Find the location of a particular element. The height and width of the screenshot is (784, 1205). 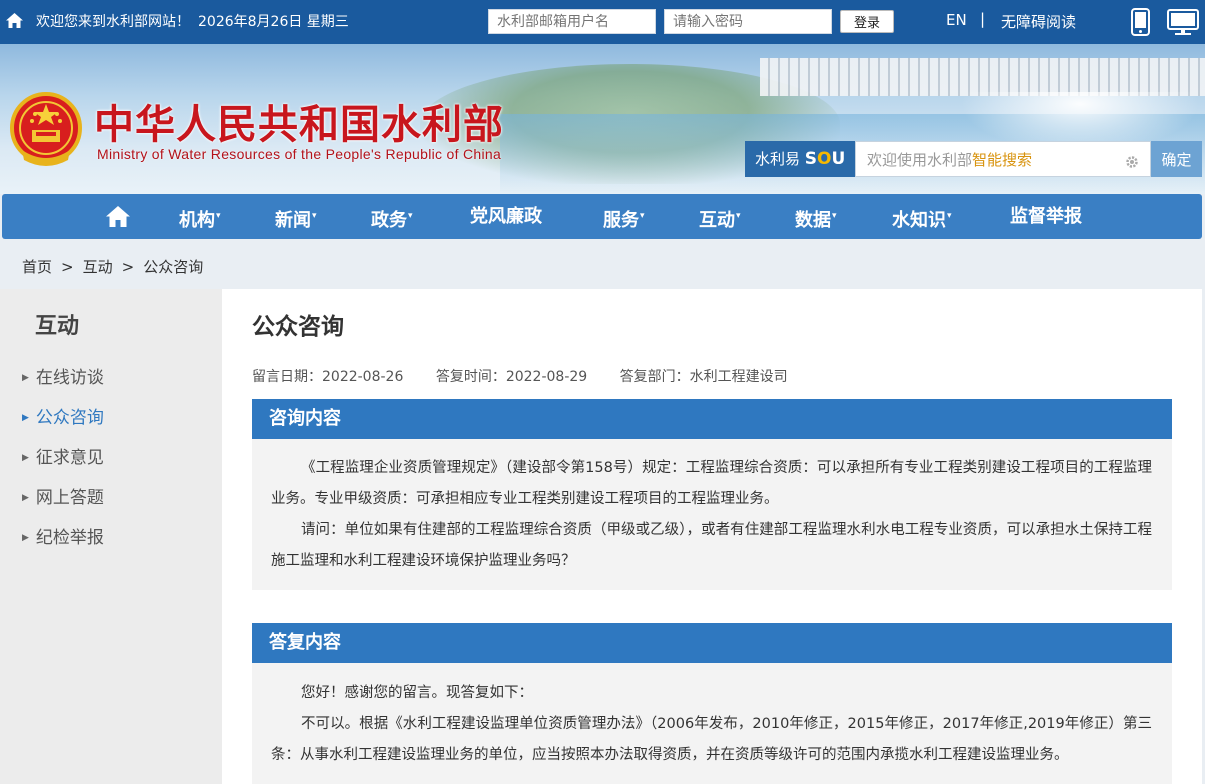

nav-item-institutions: 机构▾ is located at coordinates (200, 216).